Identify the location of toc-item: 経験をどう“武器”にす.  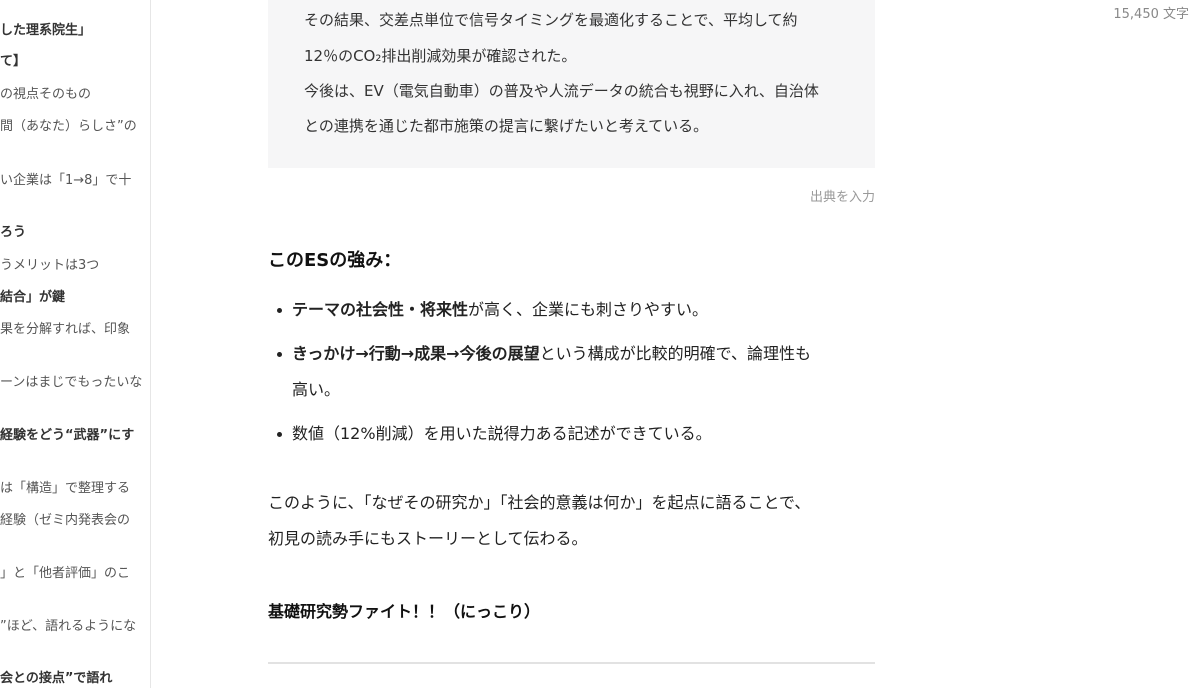
(67, 436).